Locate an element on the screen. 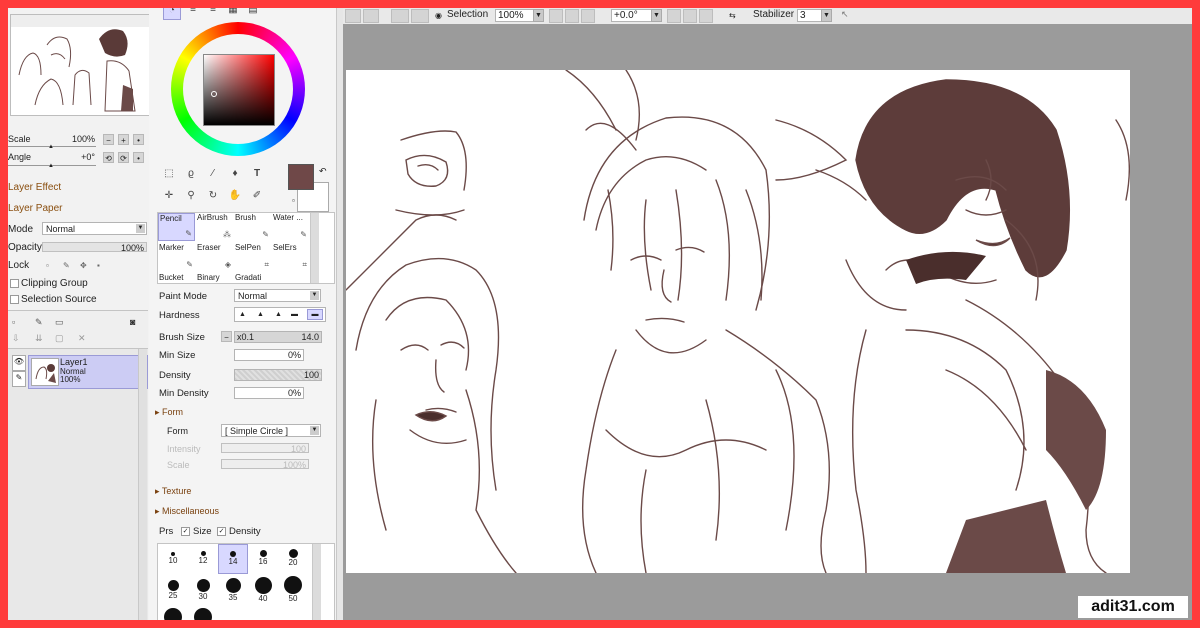  transfer-down-icon: ⇩ is located at coordinates (16, 338).